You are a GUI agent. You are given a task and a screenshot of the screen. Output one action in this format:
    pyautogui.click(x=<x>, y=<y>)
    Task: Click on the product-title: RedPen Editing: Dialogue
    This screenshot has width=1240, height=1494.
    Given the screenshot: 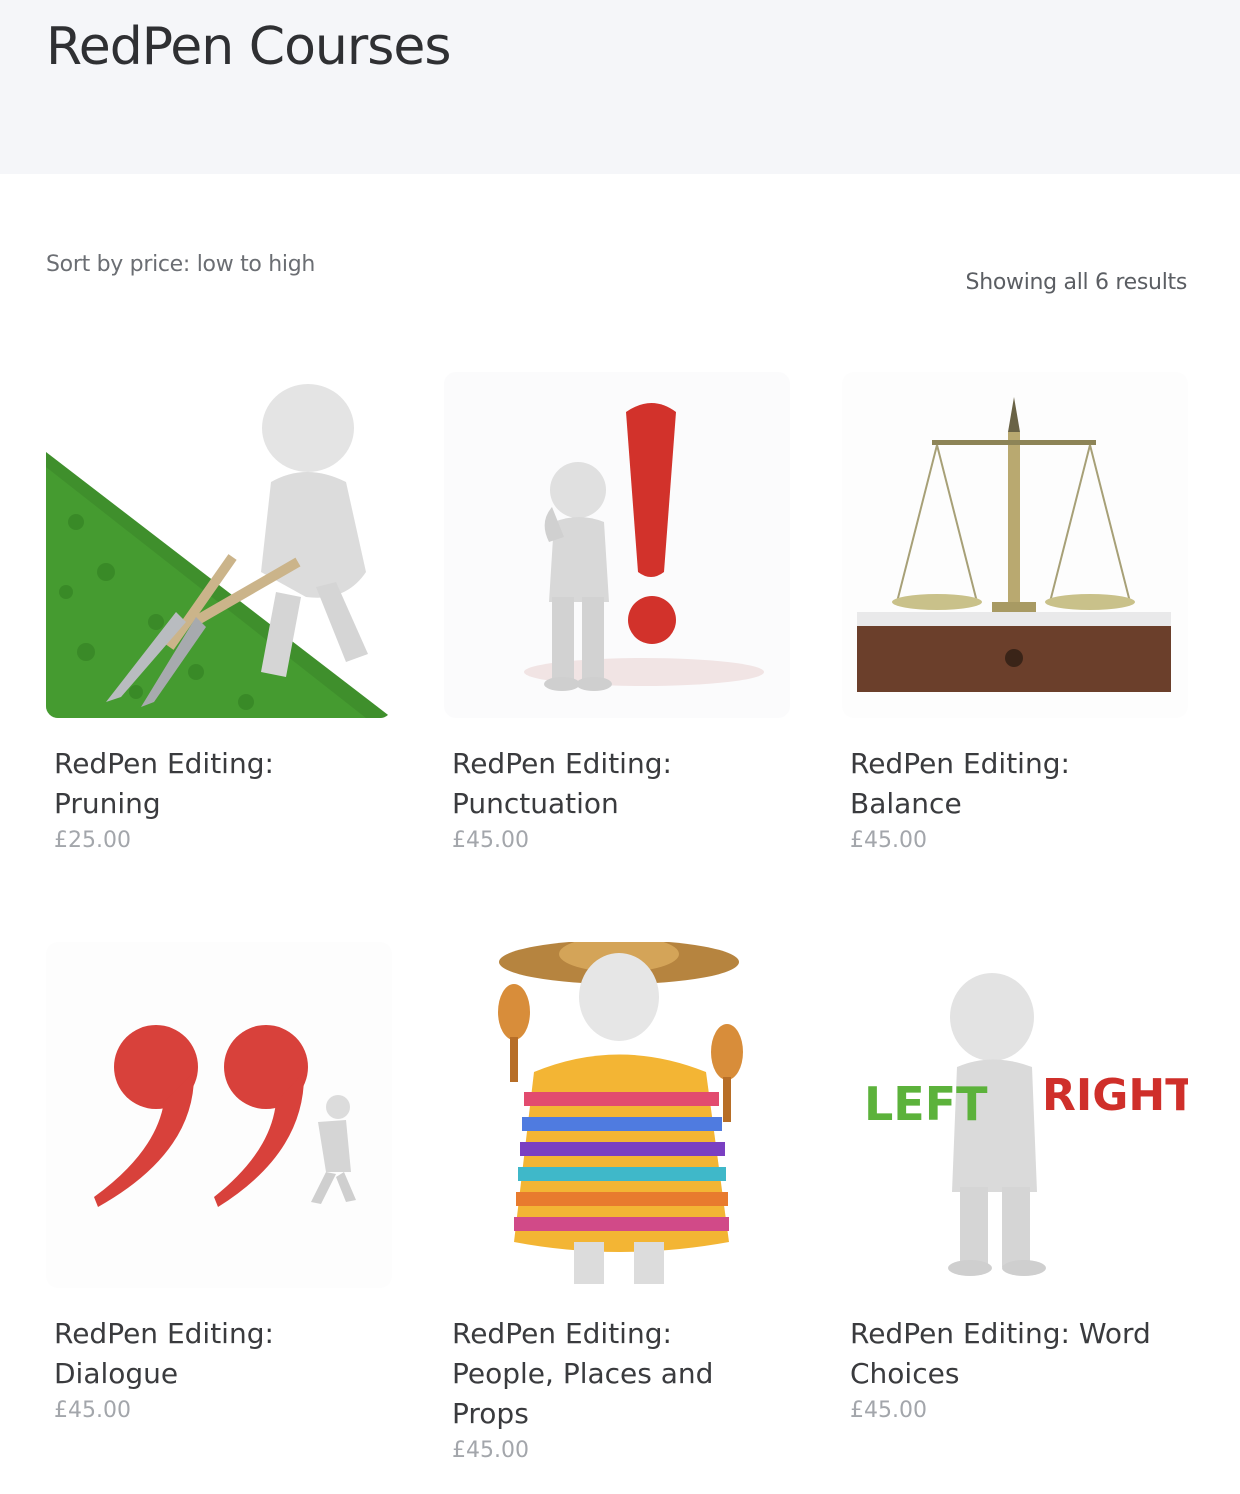 What is the action you would take?
    pyautogui.click(x=219, y=1354)
    